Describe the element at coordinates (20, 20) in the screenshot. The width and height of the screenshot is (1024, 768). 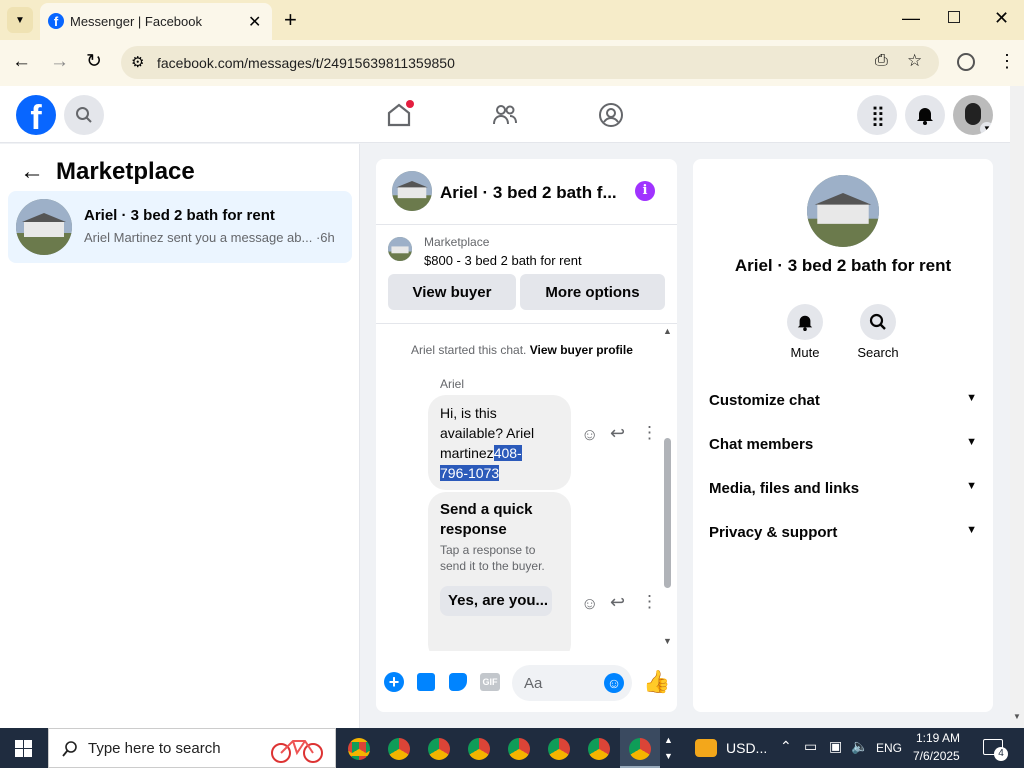
I see `tab-list-button: ▼` at that location.